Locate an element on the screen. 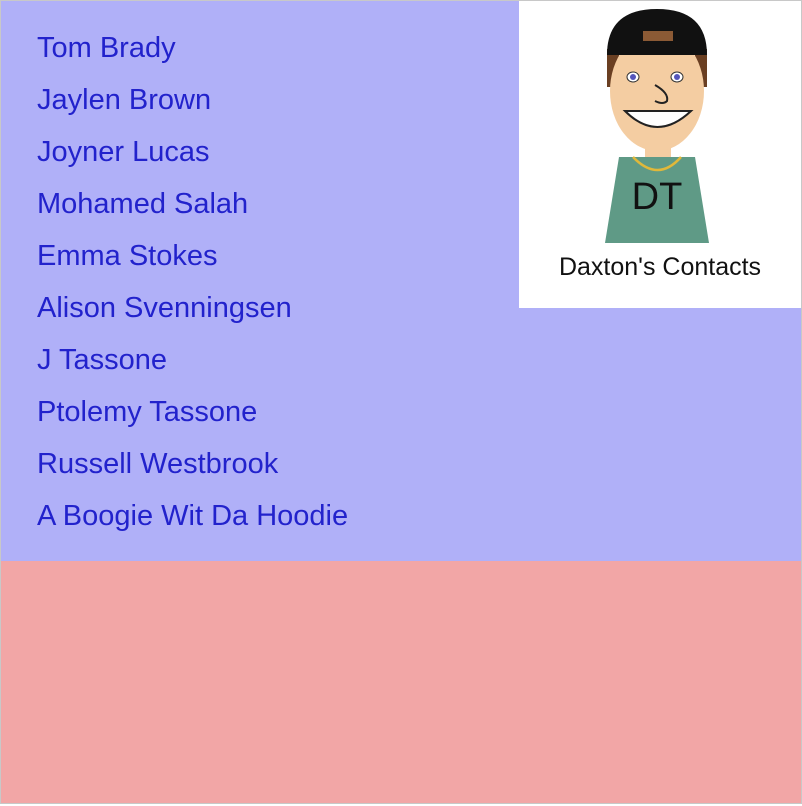 The height and width of the screenshot is (806, 802). contact-item: Emma Stokes is located at coordinates (192, 261).